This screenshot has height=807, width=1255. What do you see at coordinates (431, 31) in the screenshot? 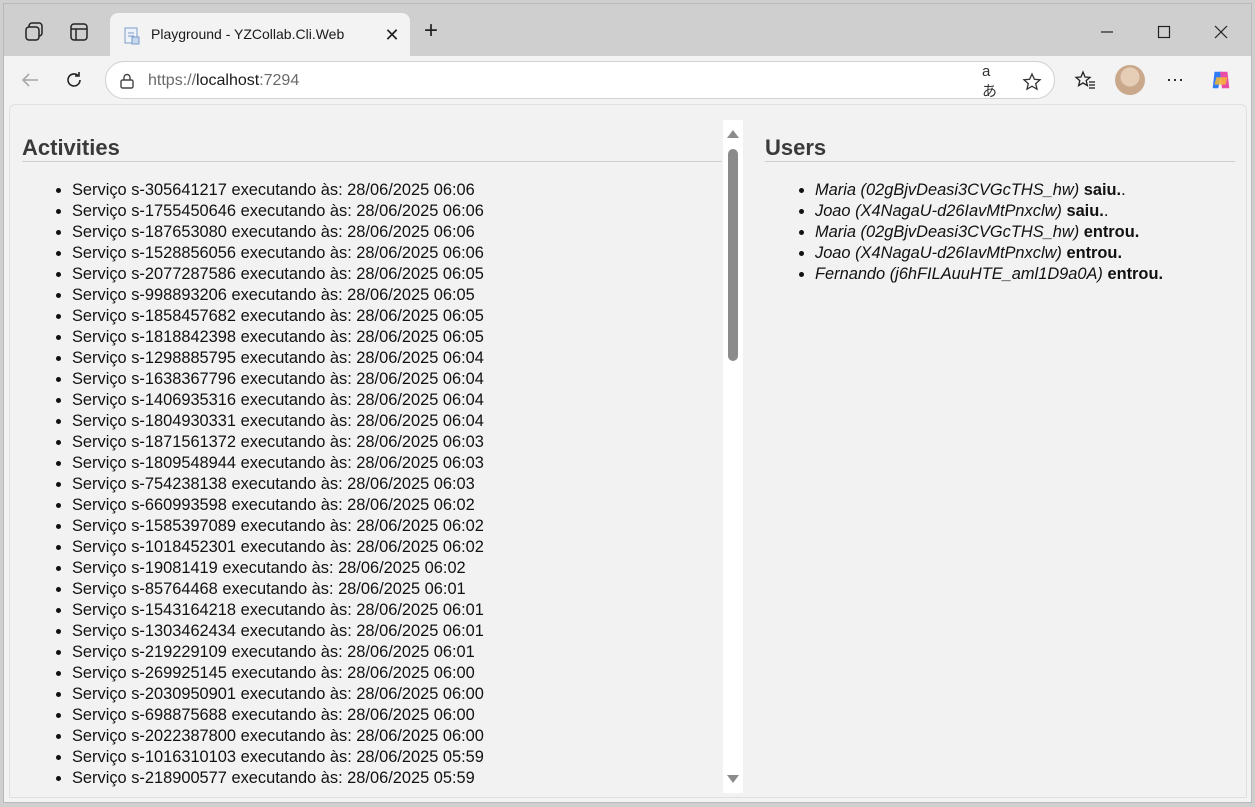
I see `plus-icon: +` at bounding box center [431, 31].